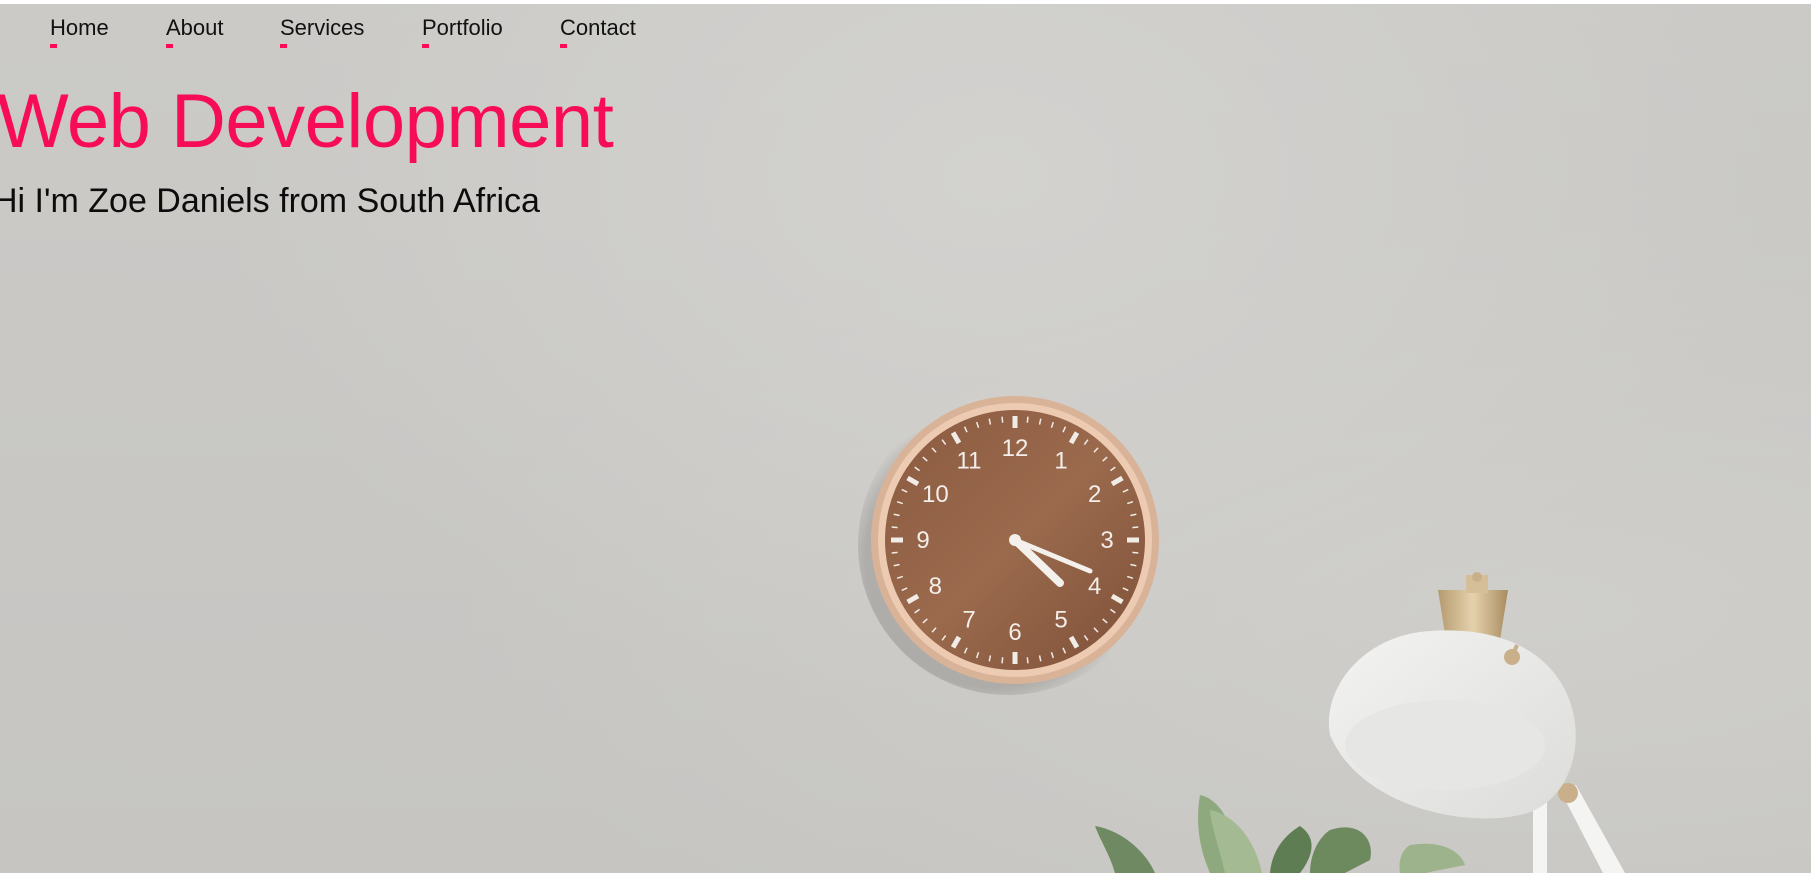  Describe the element at coordinates (968, 620) in the screenshot. I see `clock-numeral: 7` at that location.